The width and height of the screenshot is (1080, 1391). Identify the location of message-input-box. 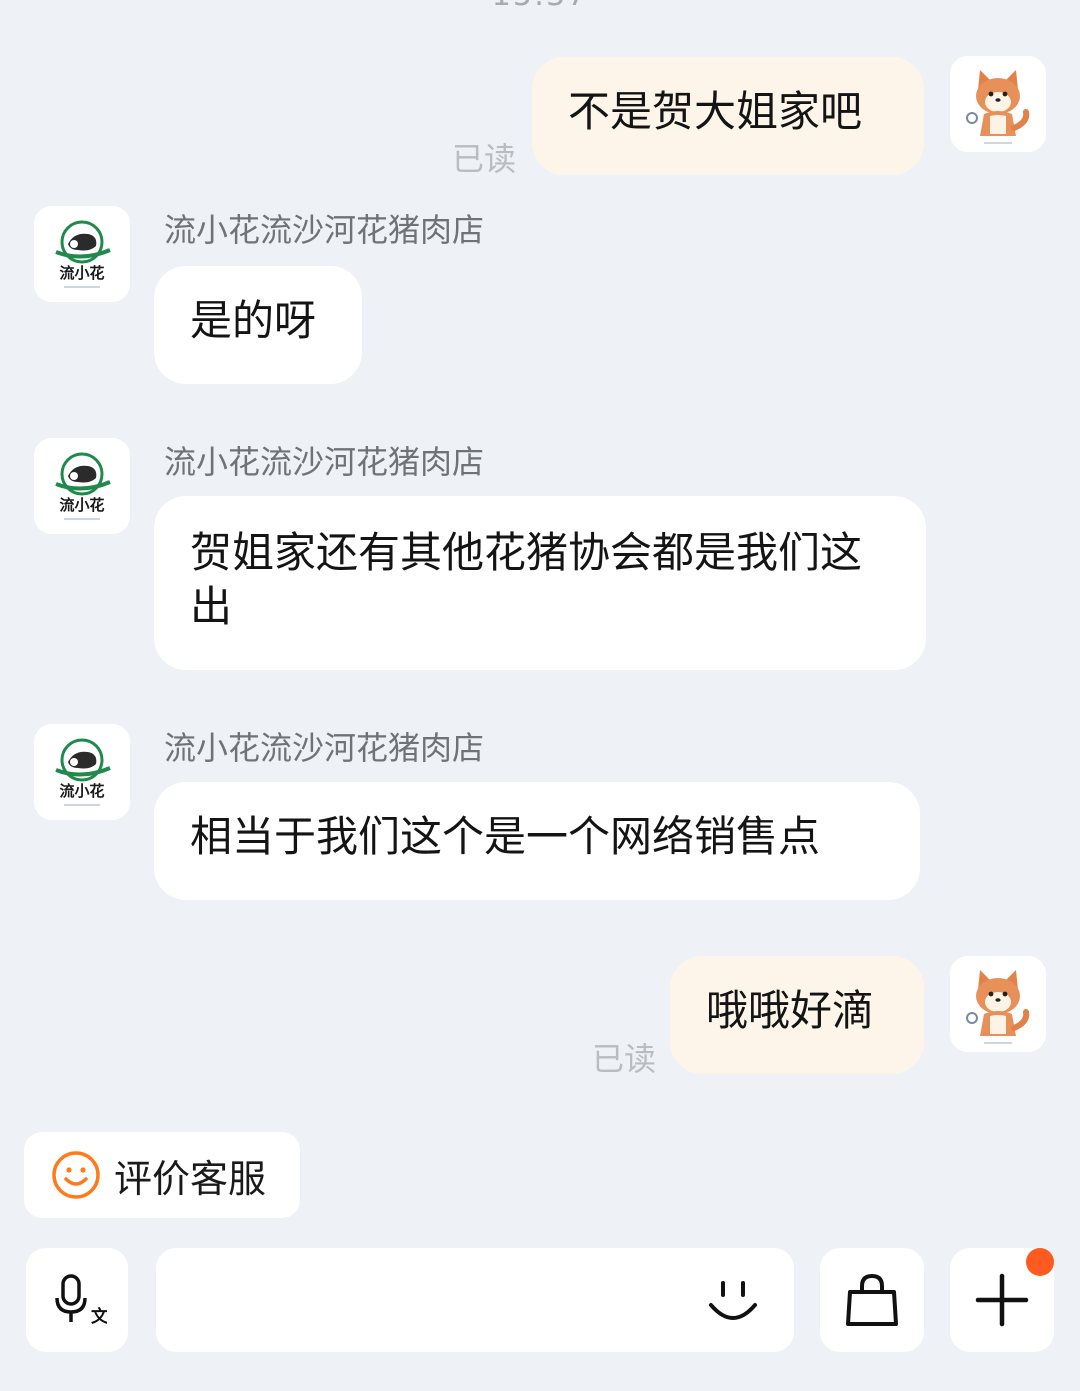
(475, 1300).